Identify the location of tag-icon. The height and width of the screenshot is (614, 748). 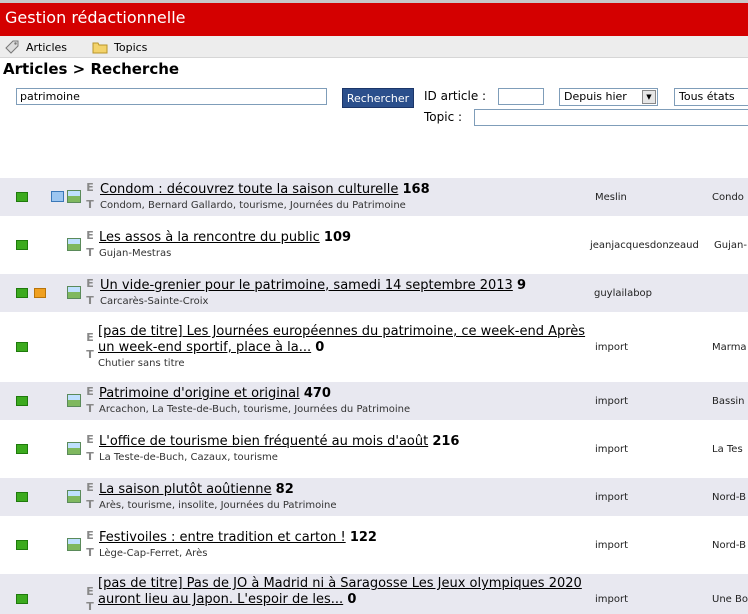
(12, 47).